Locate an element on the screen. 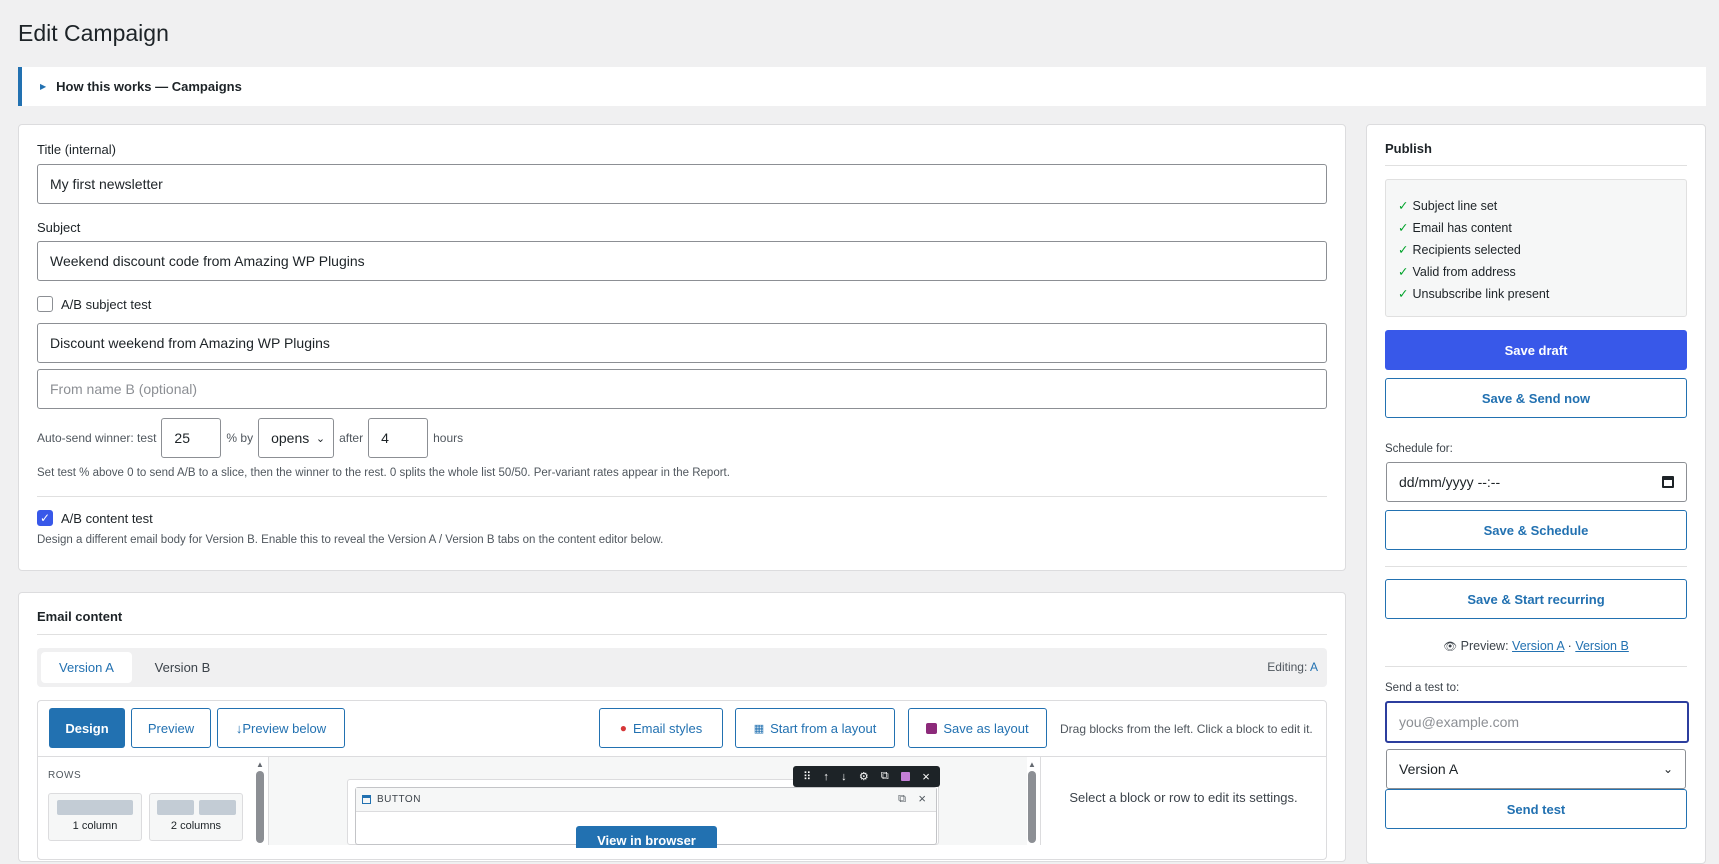  schedule-datetime-input: dd/mm/yyyy --:-- is located at coordinates (1536, 482).